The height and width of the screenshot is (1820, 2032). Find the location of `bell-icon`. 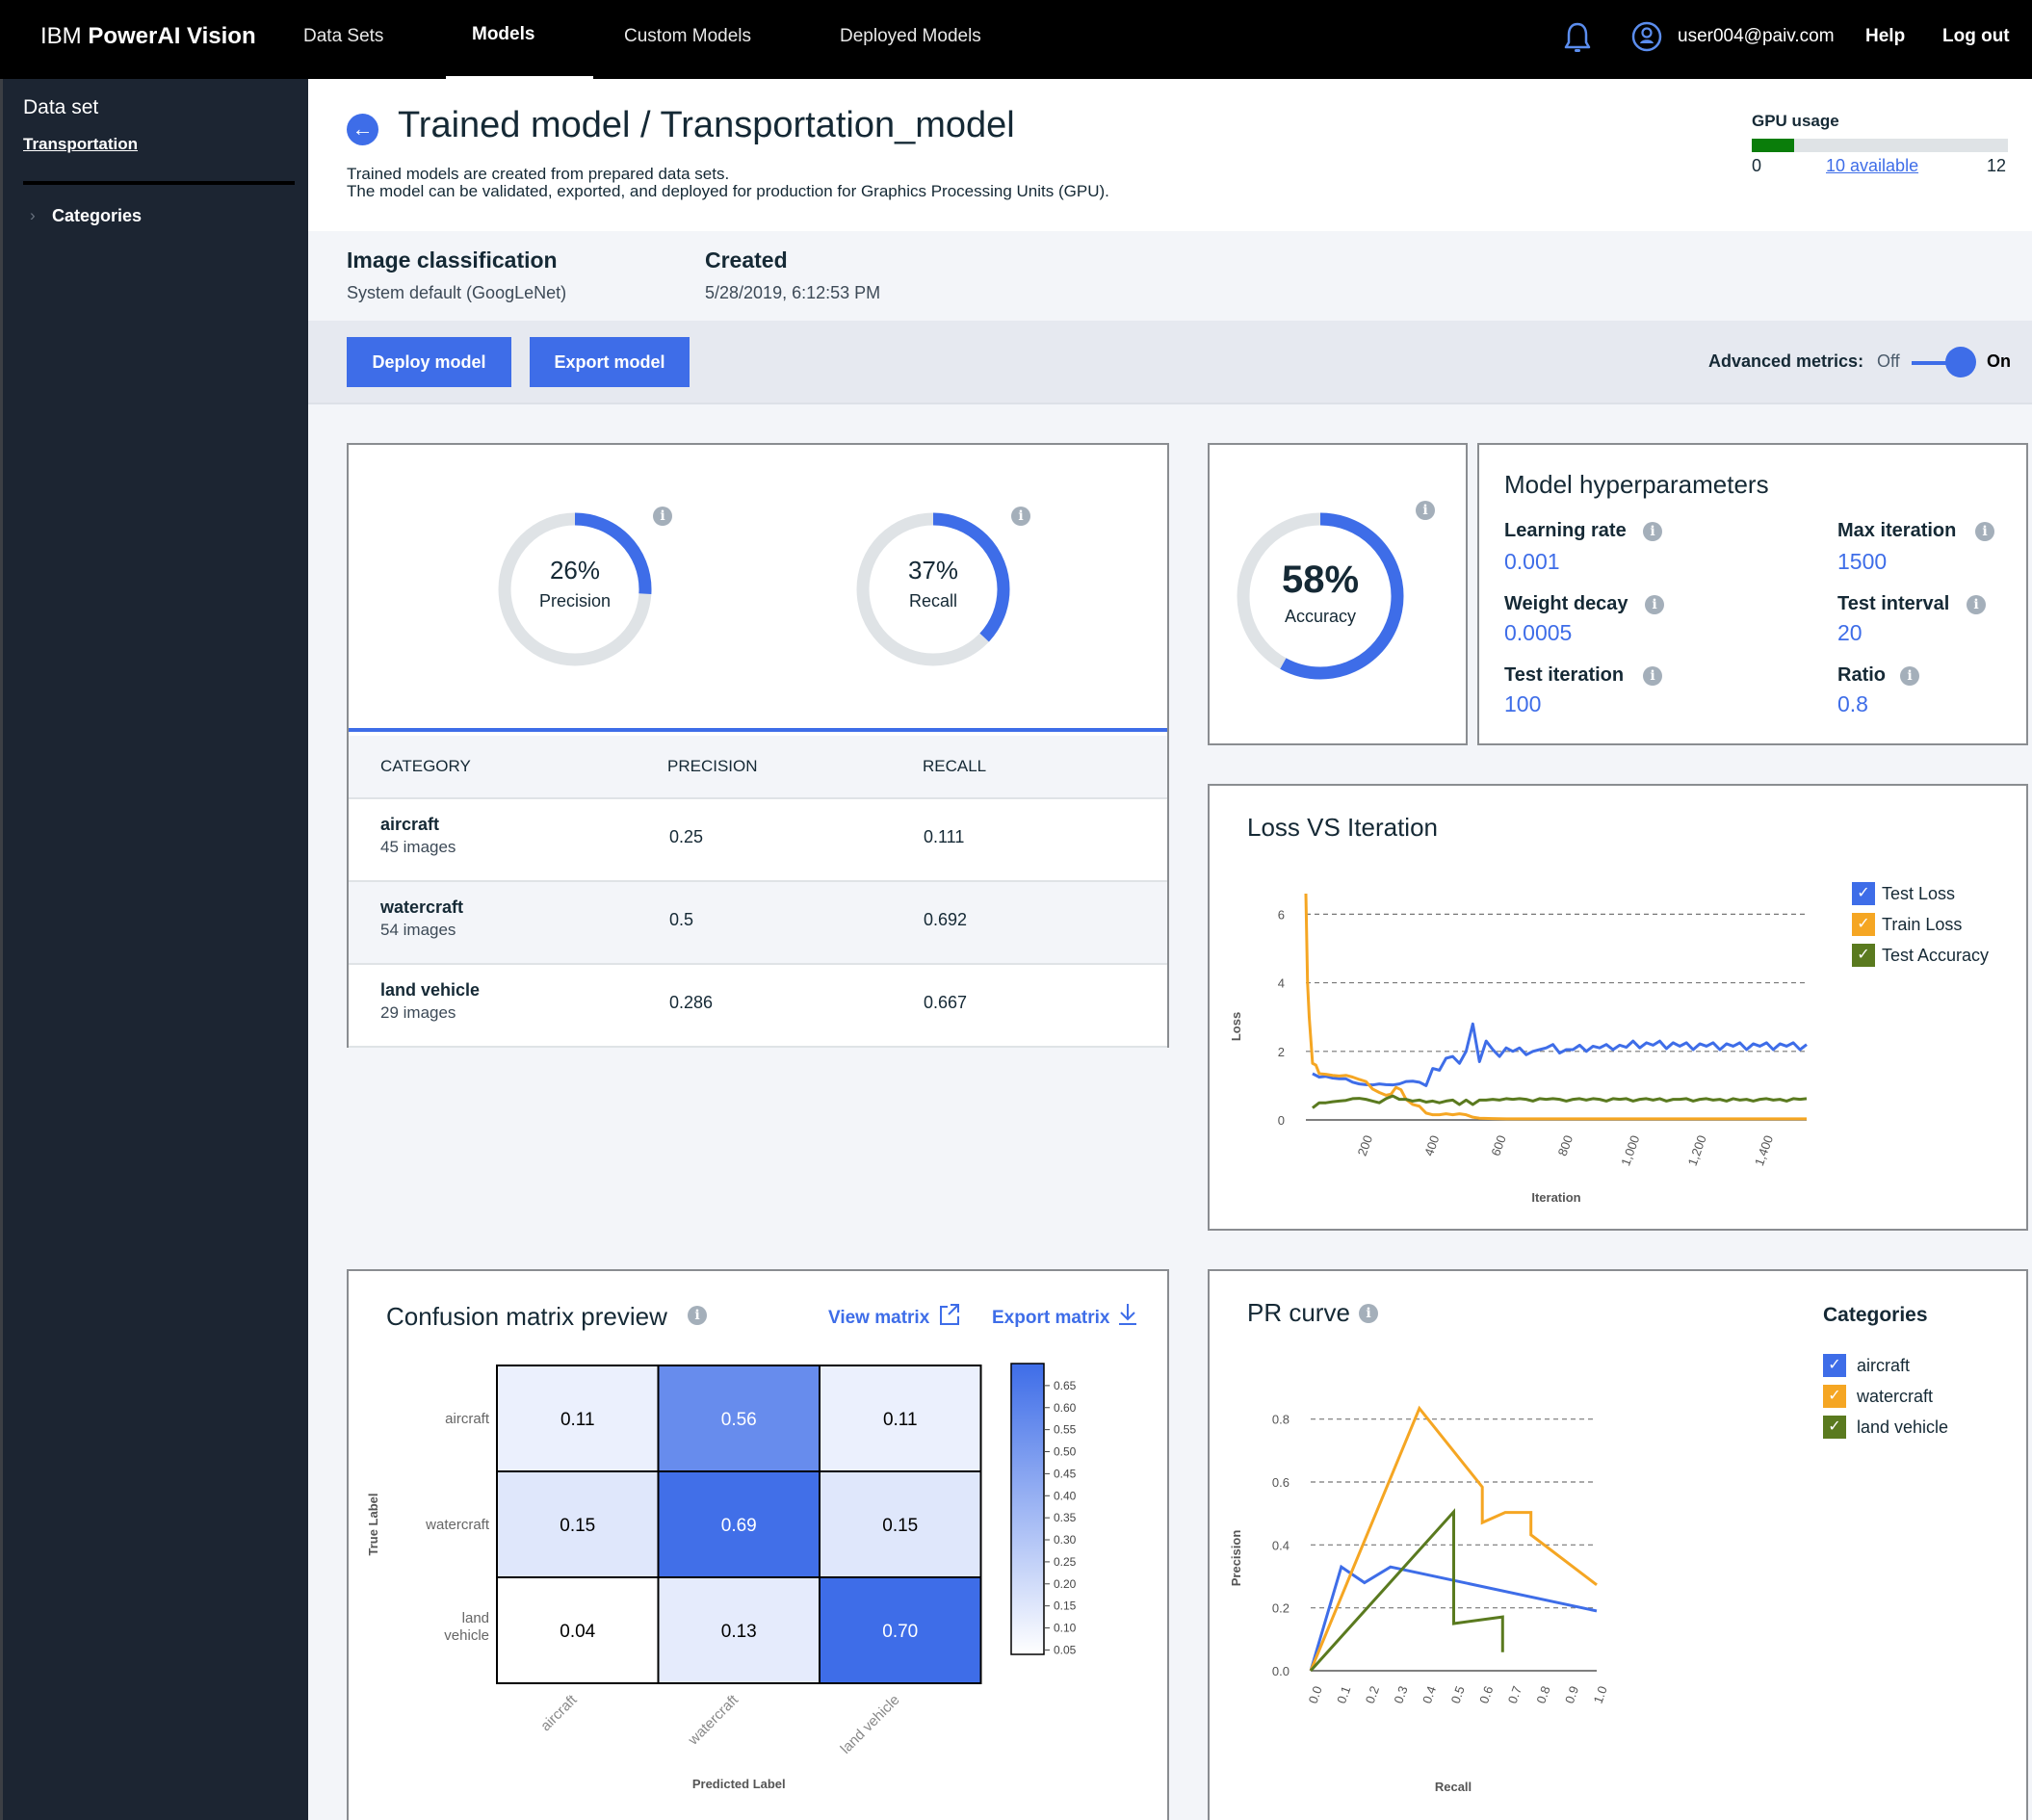

bell-icon is located at coordinates (1577, 41).